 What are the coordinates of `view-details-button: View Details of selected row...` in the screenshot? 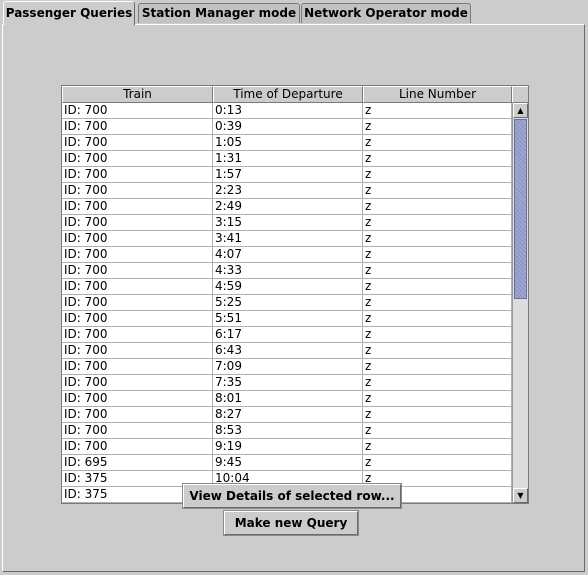 It's located at (292, 496).